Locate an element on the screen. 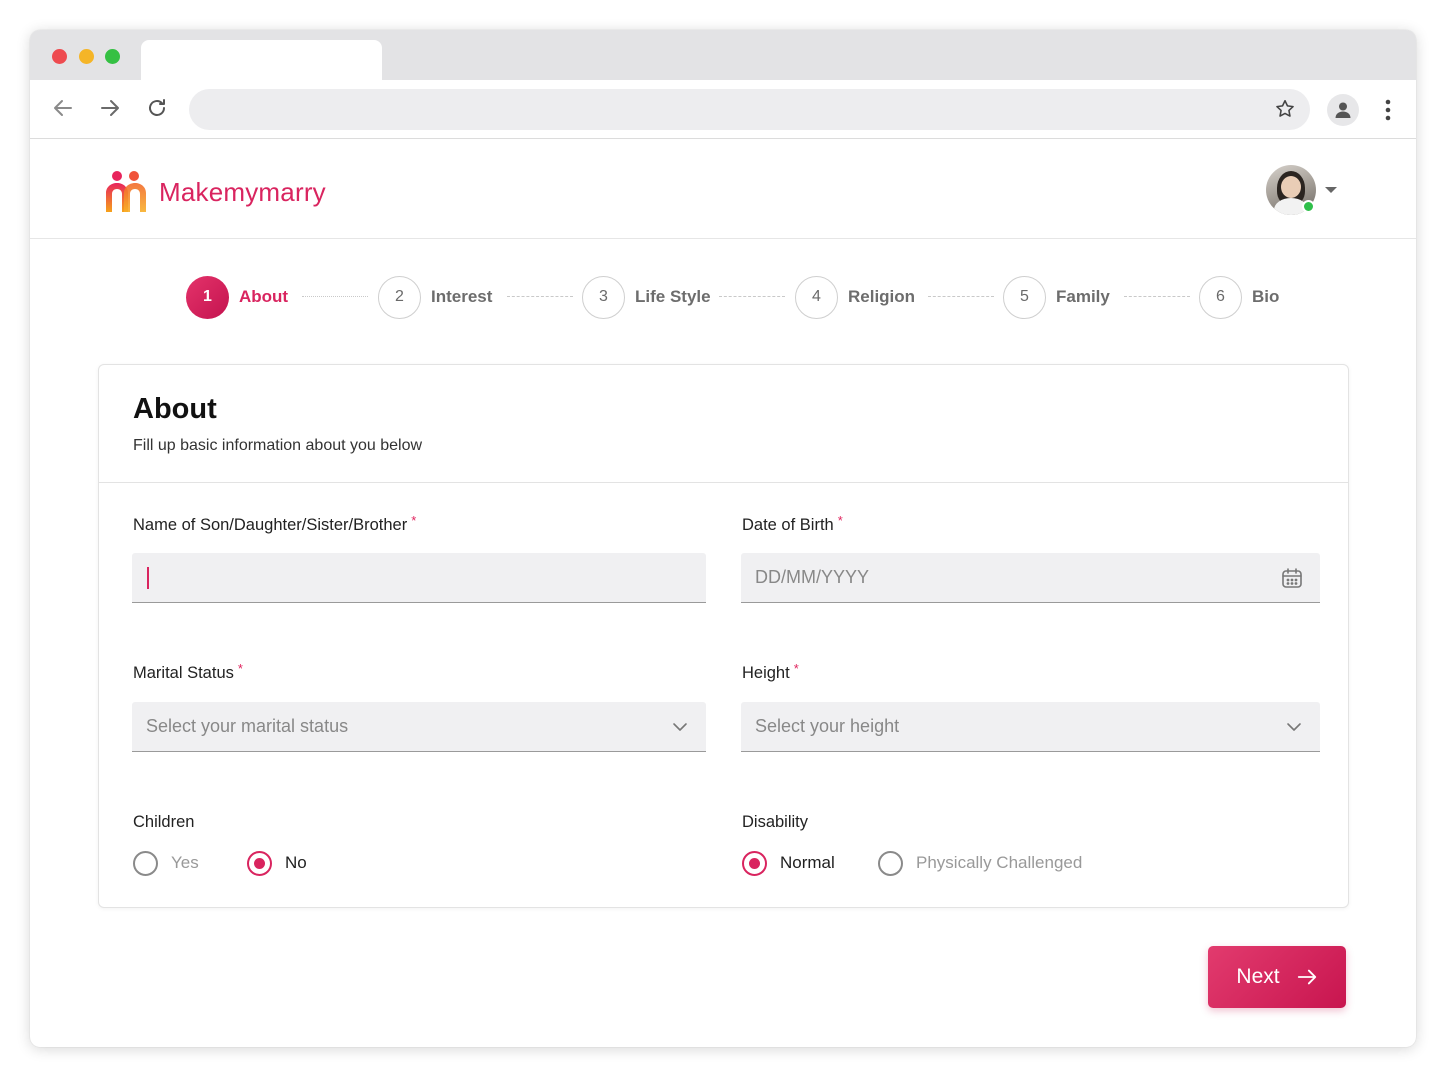 This screenshot has height=1086, width=1448. logo-icon is located at coordinates (126, 191).